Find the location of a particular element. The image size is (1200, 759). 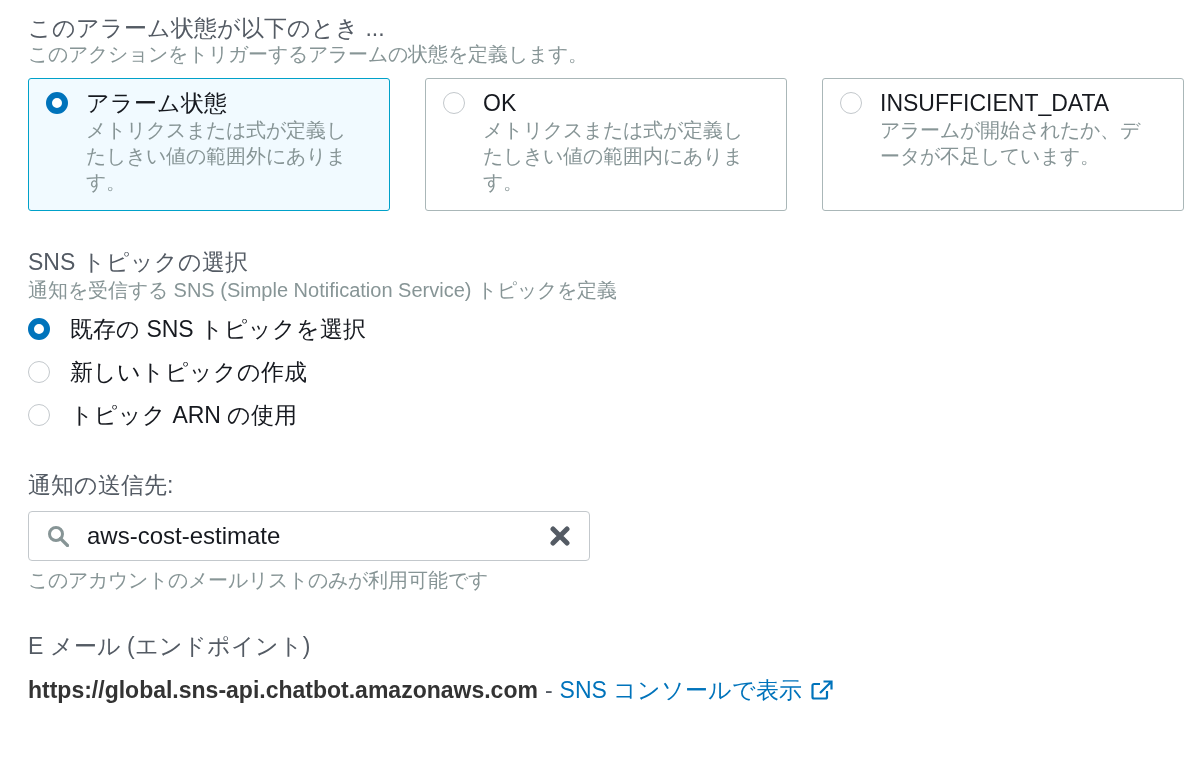

radio-label: トピック ARN の使用 is located at coordinates (184, 415).